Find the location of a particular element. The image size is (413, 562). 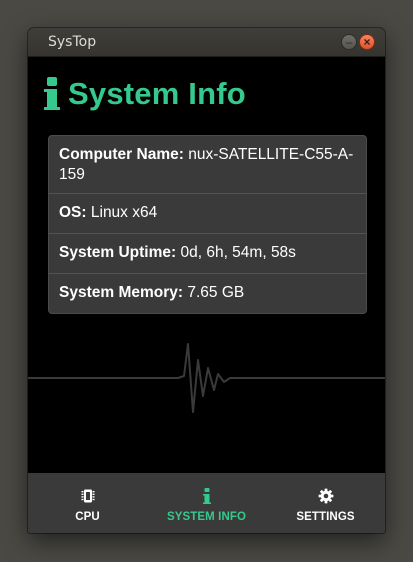

info-label: OS: is located at coordinates (73, 212).